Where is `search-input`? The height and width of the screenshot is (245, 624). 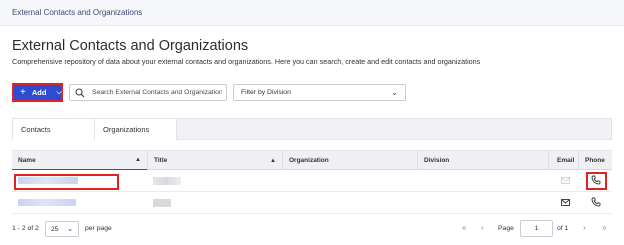 search-input is located at coordinates (157, 92).